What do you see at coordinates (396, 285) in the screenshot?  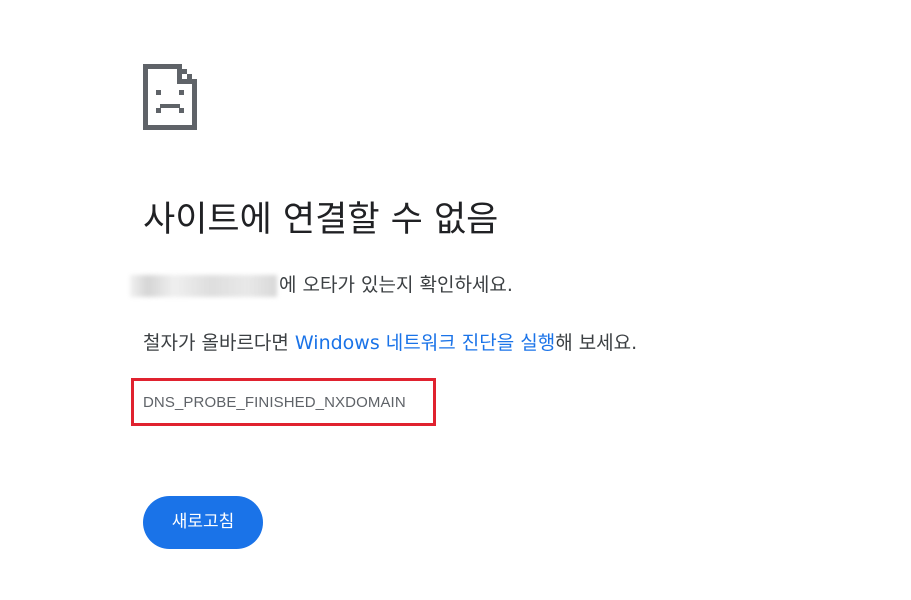 I see `typo-hint-text: 에 오타가 있는지 확인하세요.` at bounding box center [396, 285].